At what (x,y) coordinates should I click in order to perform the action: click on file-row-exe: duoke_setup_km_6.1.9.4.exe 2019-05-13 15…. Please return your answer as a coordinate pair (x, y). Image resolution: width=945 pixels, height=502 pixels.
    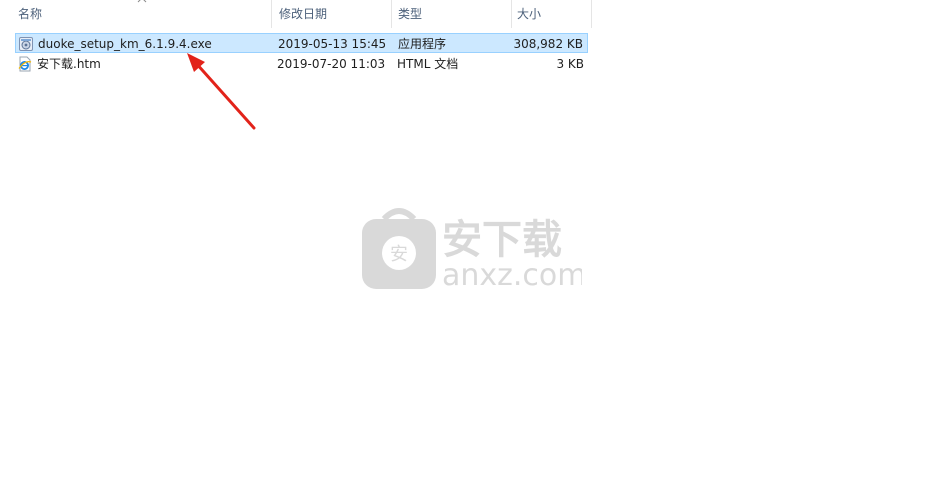
    Looking at the image, I should click on (301, 43).